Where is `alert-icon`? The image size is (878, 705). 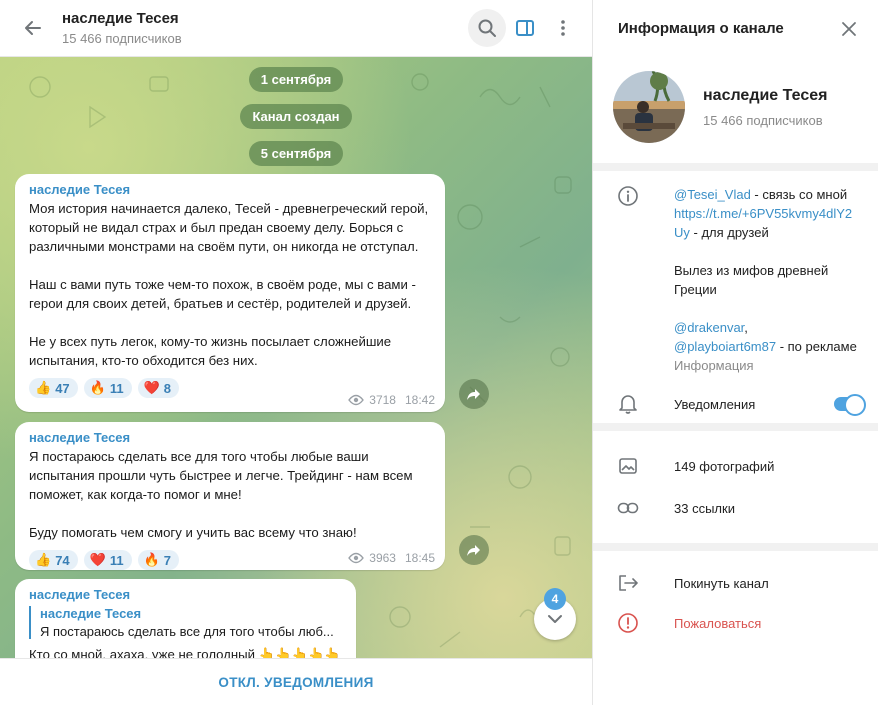
alert-icon is located at coordinates (628, 623).